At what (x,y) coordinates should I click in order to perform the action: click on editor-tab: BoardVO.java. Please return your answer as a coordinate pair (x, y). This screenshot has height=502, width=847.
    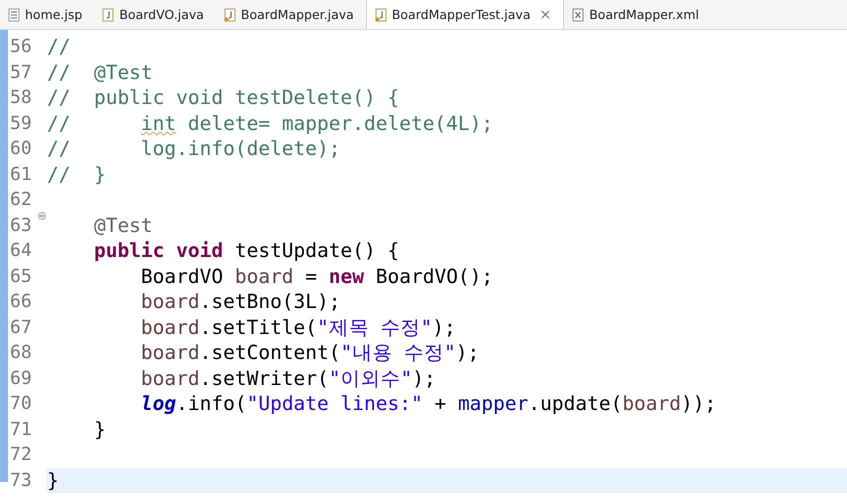
    Looking at the image, I should click on (155, 14).